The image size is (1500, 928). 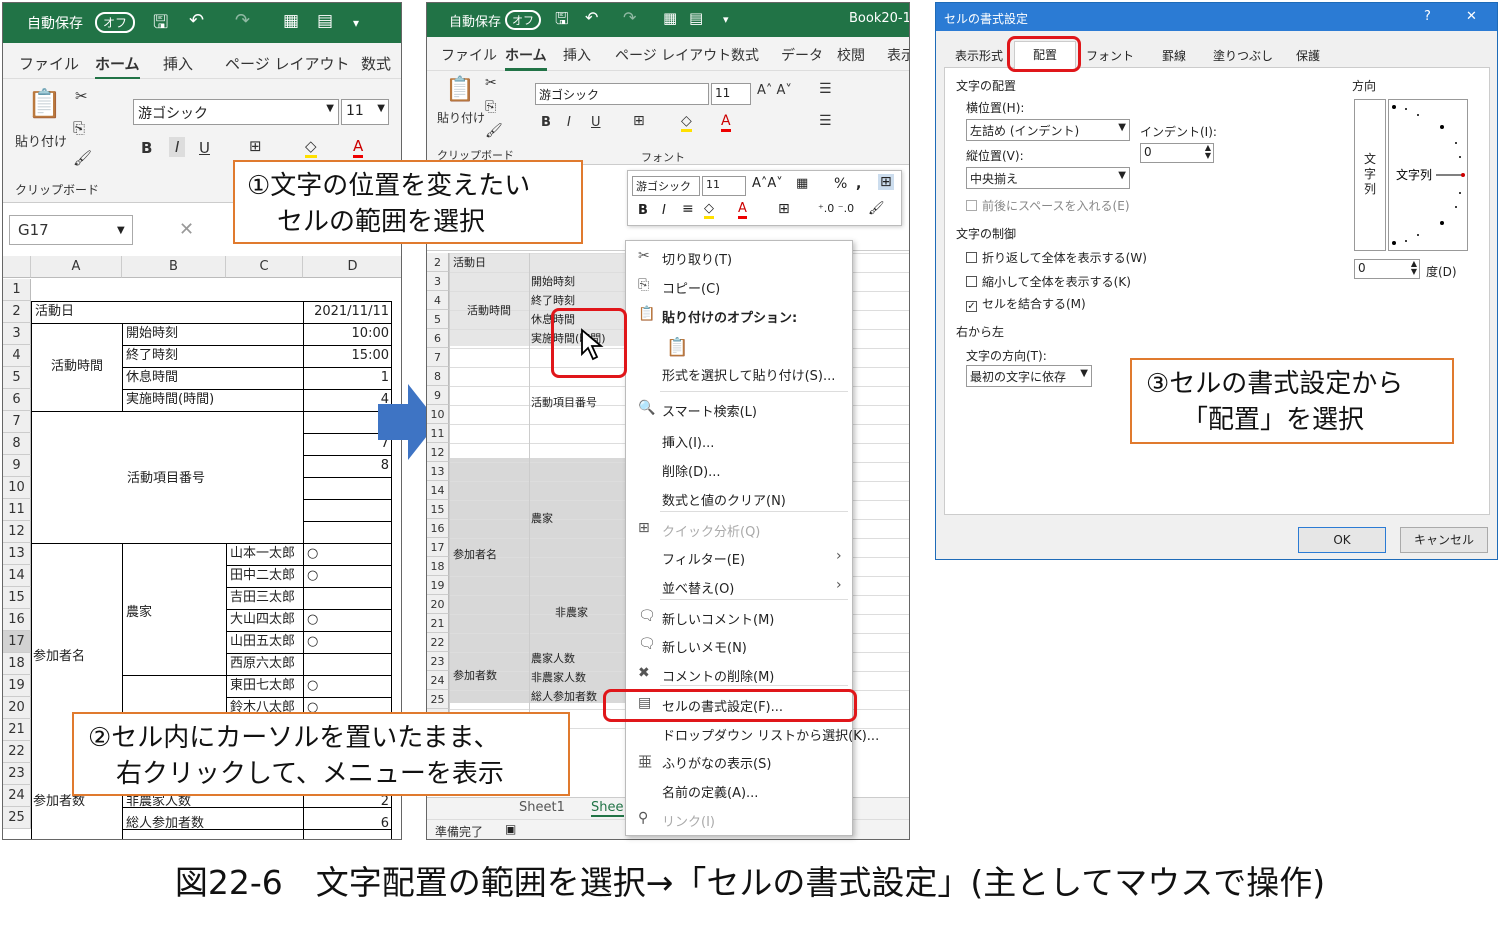 I want to click on cell-name: 山本一太郎, so click(x=262, y=554).